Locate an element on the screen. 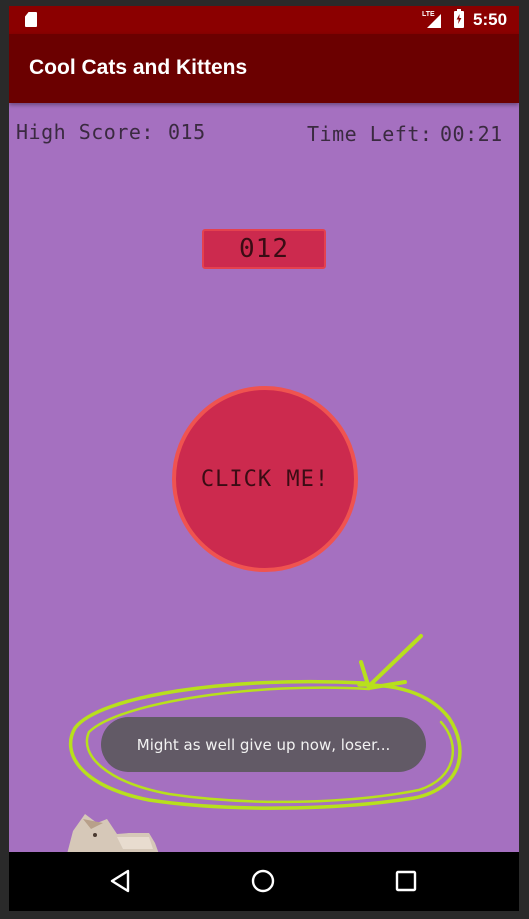 This screenshot has width=529, height=919. recents-icon is located at coordinates (406, 881).